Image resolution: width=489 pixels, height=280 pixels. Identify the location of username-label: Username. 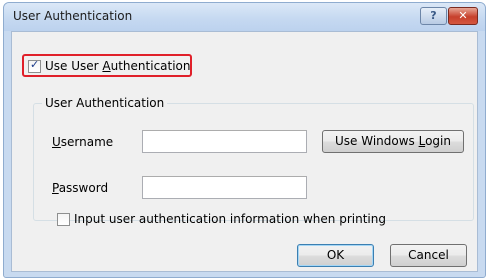
(82, 142).